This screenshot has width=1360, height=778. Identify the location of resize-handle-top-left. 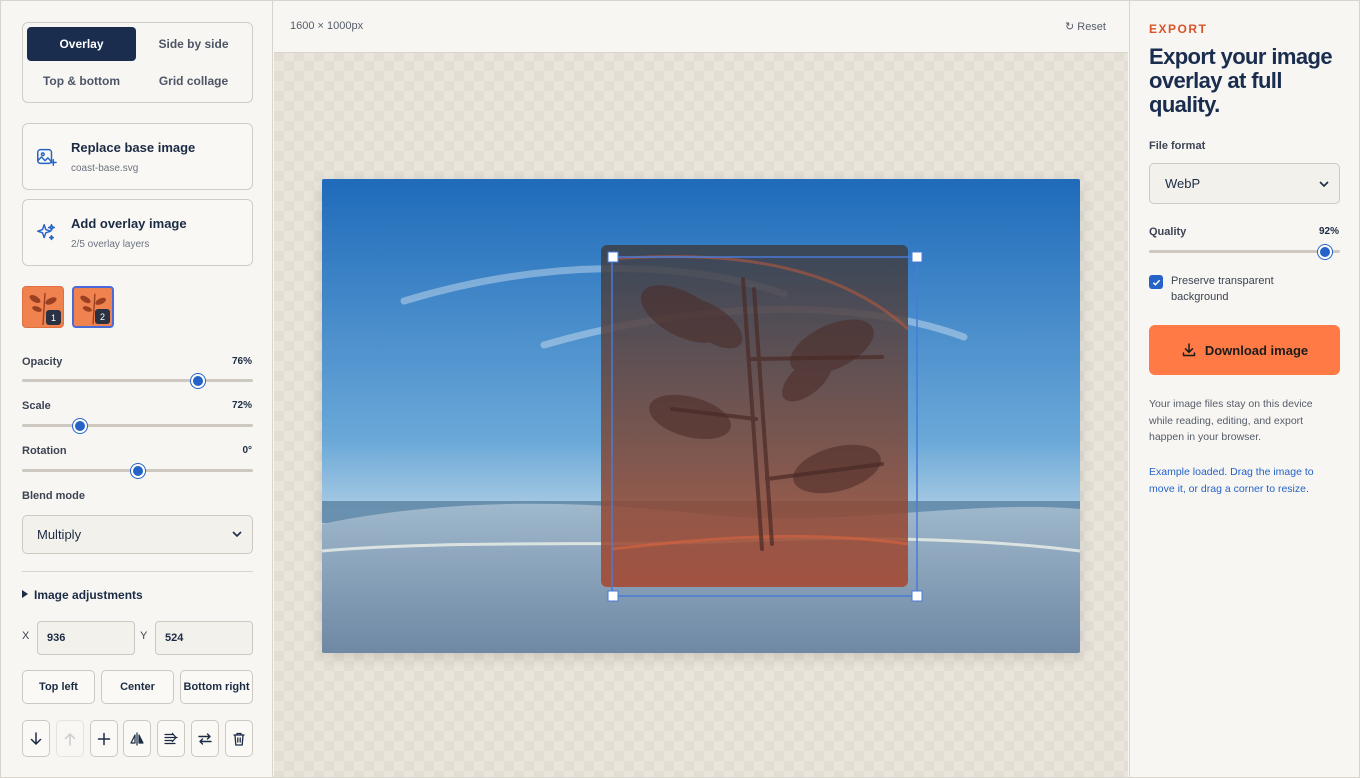
(613, 257).